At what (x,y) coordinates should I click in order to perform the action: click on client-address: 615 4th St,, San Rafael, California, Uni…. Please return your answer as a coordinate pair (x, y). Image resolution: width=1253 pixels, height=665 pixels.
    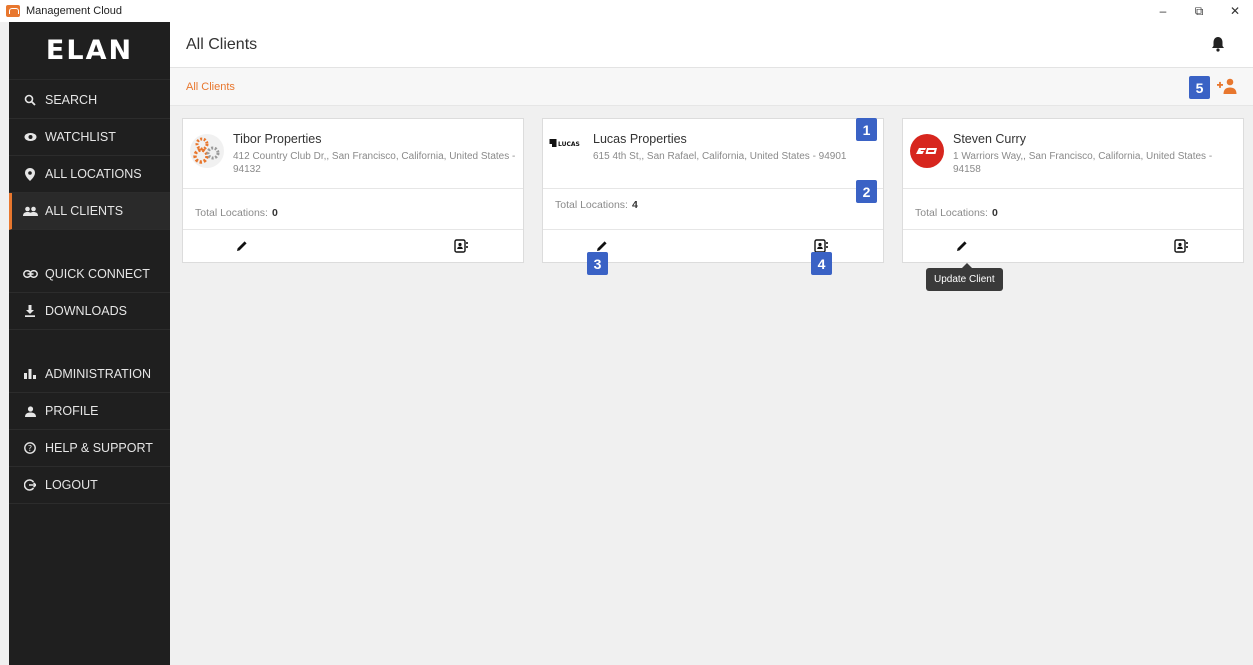
    Looking at the image, I should click on (720, 156).